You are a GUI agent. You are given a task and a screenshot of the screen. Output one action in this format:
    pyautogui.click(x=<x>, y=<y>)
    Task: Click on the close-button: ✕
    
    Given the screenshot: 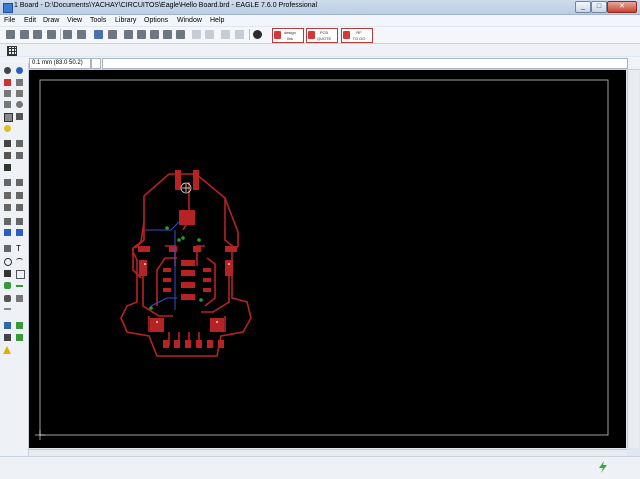 What is the action you would take?
    pyautogui.click(x=622, y=7)
    